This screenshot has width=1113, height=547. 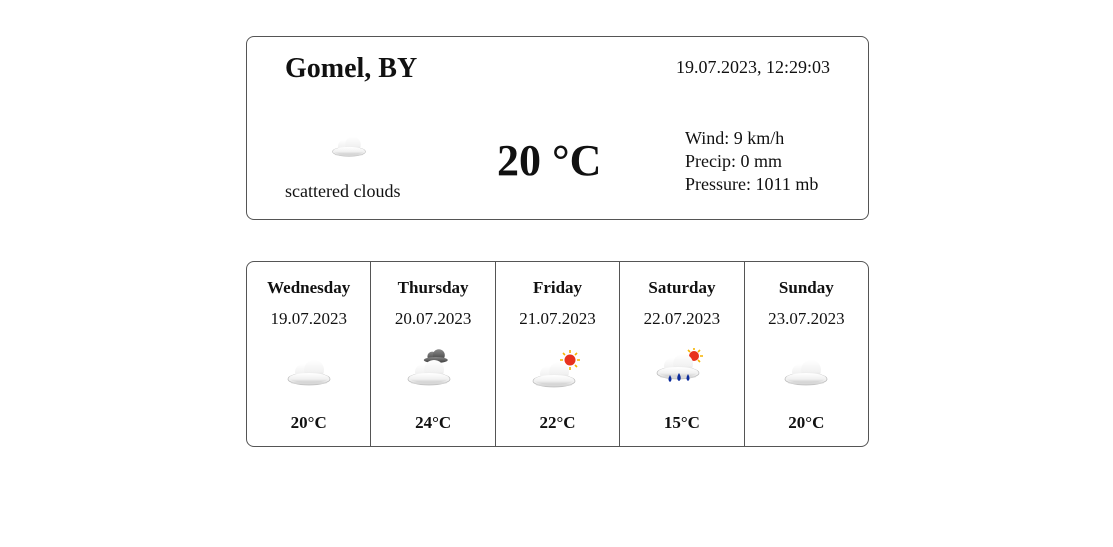 I want to click on forecast-day: Wednesday 19.07.2023 20°C, so click(x=309, y=354).